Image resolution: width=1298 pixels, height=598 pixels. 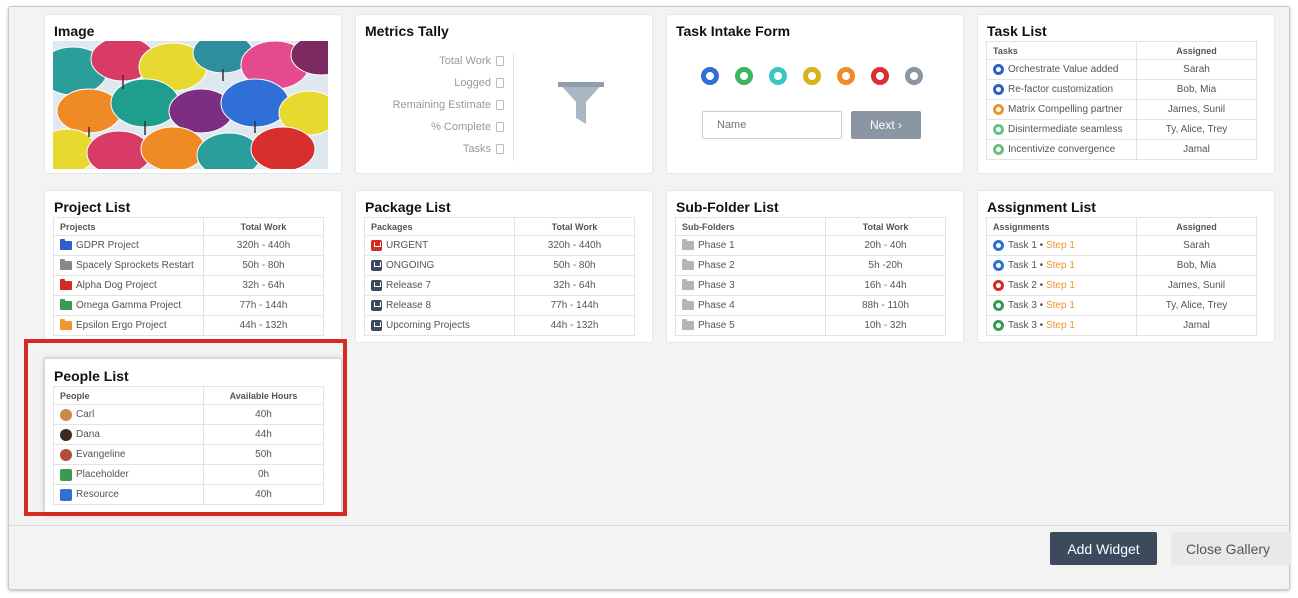 I want to click on column-header: Sub-Folders, so click(x=750, y=226).